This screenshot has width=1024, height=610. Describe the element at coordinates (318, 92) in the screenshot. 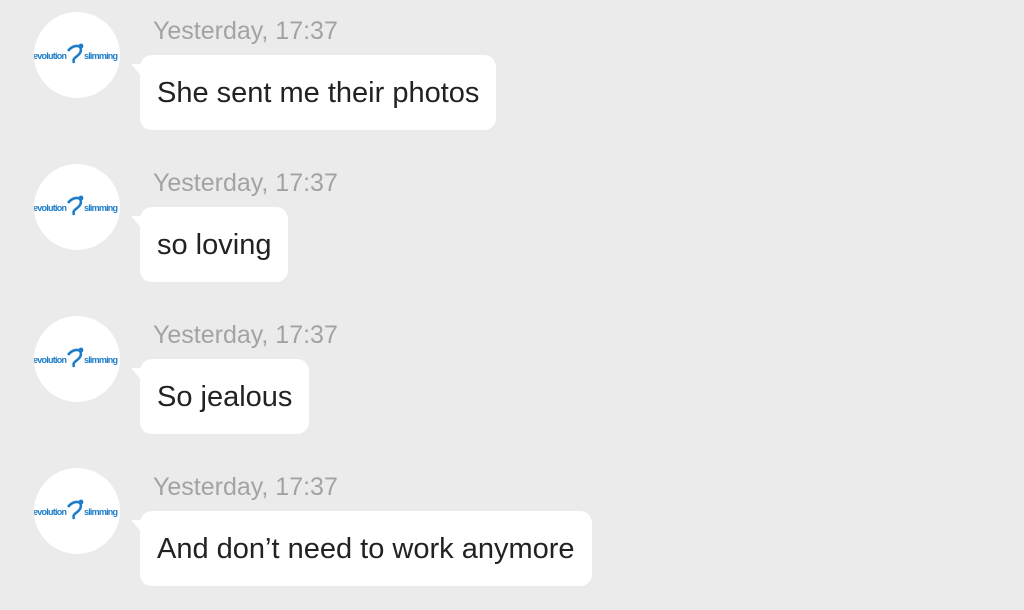

I see `message-text: She sent me their photos` at that location.